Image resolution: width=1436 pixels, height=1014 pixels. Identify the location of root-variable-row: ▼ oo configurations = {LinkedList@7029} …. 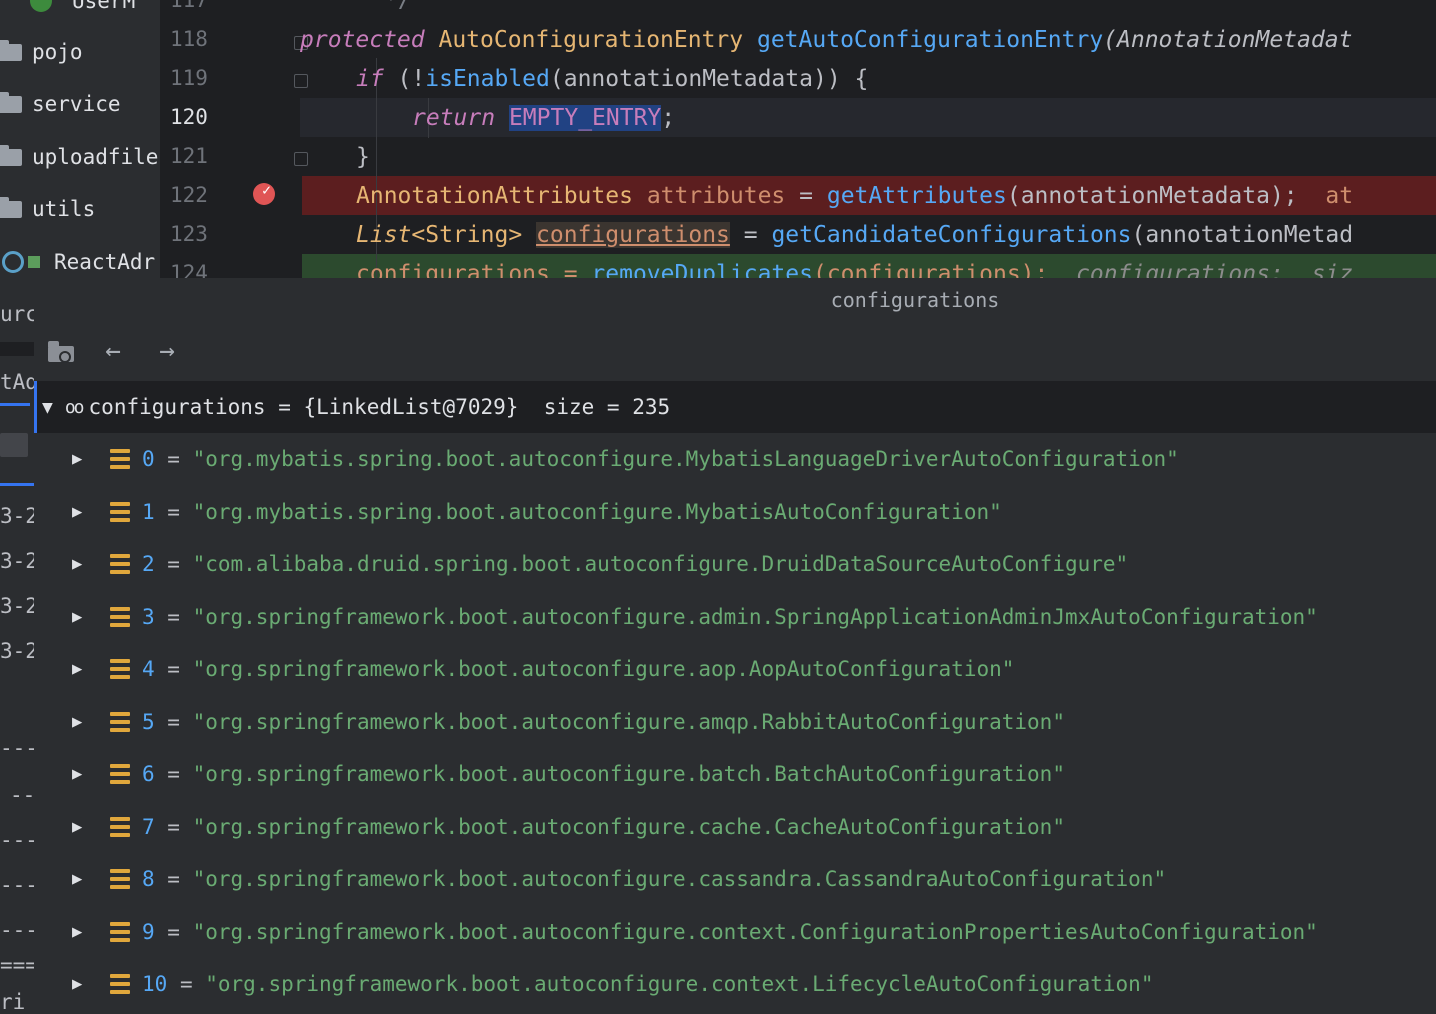
(735, 407).